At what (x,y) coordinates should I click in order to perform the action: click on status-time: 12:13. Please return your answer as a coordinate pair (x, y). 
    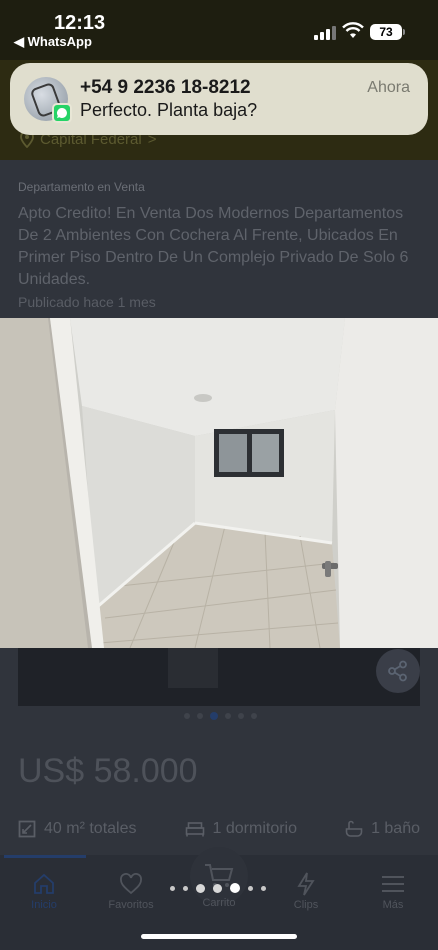
    Looking at the image, I should click on (80, 23).